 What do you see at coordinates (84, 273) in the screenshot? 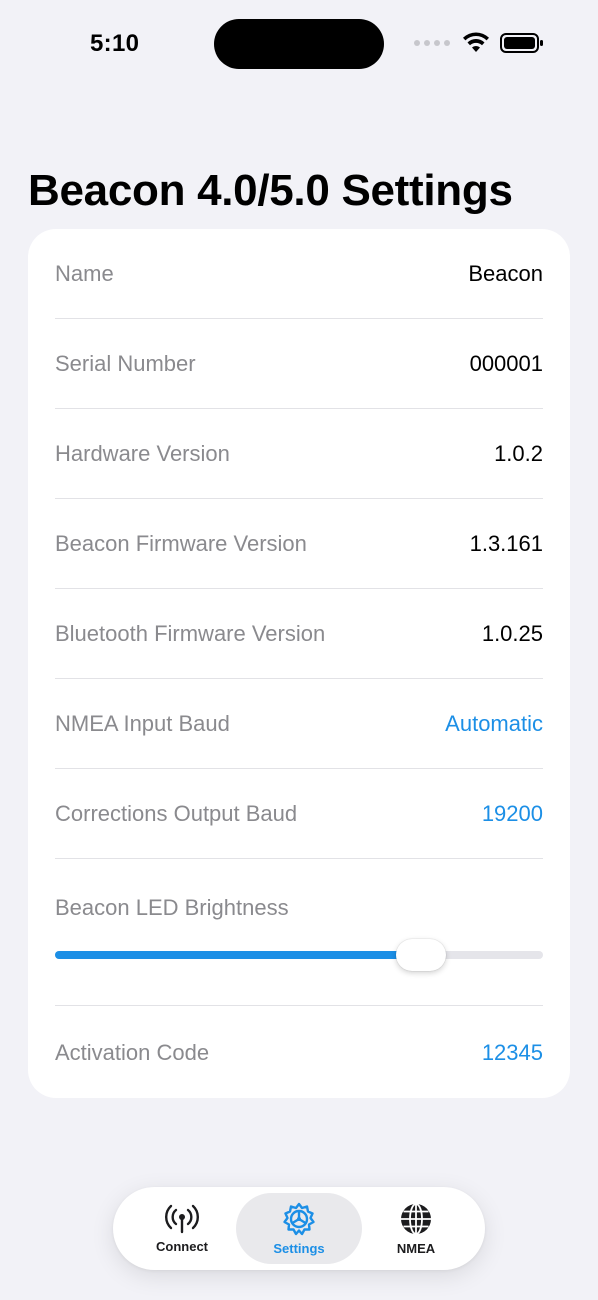
I see `setting-label: Name` at bounding box center [84, 273].